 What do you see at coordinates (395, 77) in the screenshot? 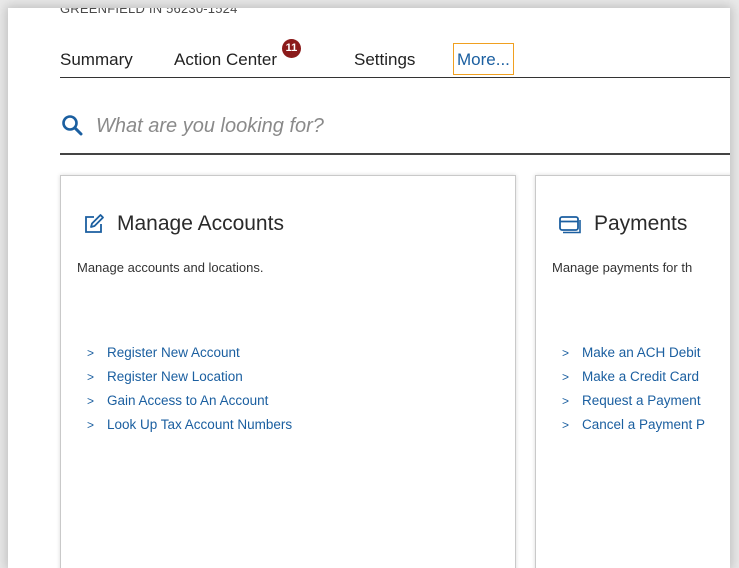
I see `tab-divider` at bounding box center [395, 77].